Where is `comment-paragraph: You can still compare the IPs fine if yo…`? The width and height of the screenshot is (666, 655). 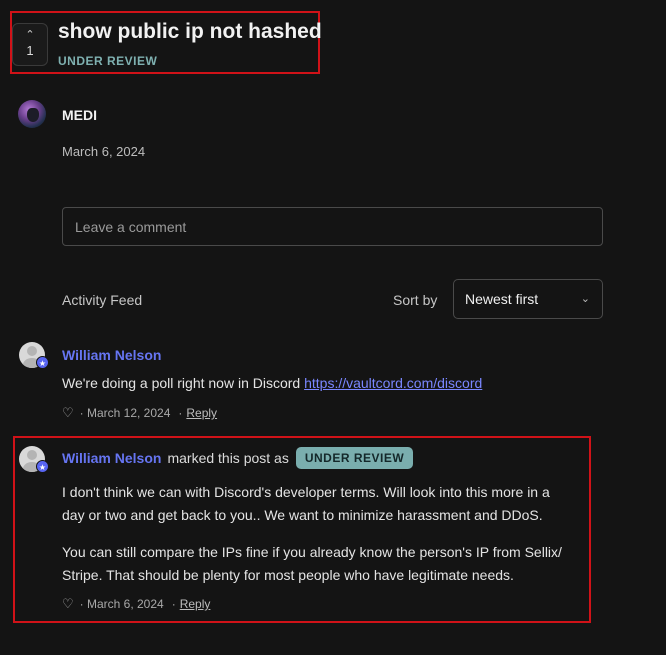
comment-paragraph: You can still compare the IPs fine if yo… is located at coordinates (312, 563).